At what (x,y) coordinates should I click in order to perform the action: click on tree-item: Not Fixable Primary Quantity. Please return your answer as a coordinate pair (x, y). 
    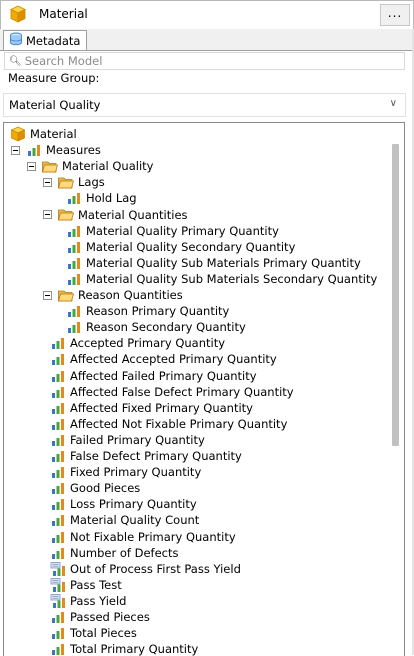
    Looking at the image, I should click on (143, 537).